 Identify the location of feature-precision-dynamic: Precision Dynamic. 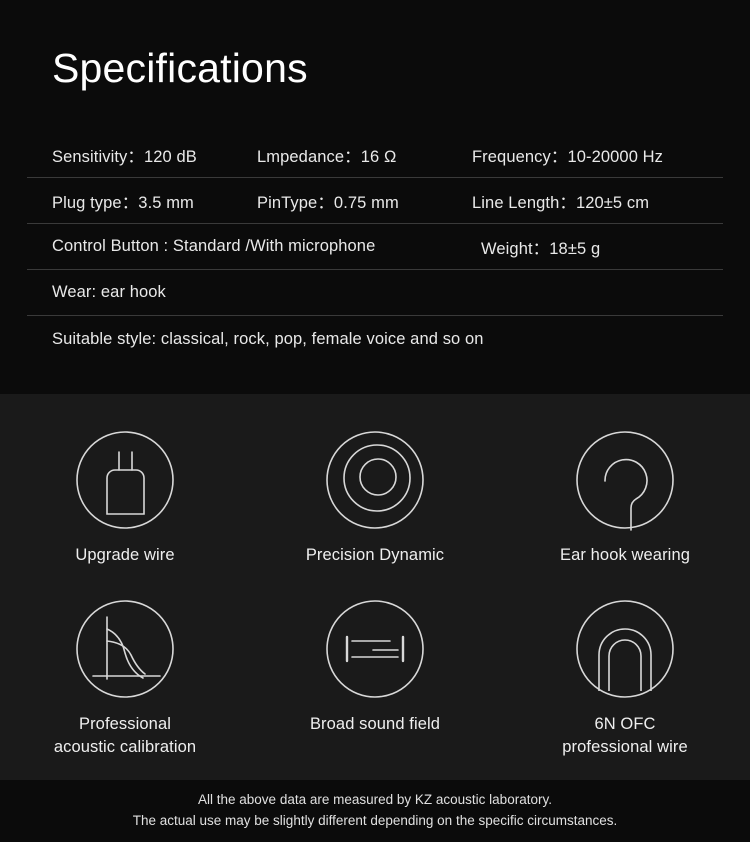
(375, 480).